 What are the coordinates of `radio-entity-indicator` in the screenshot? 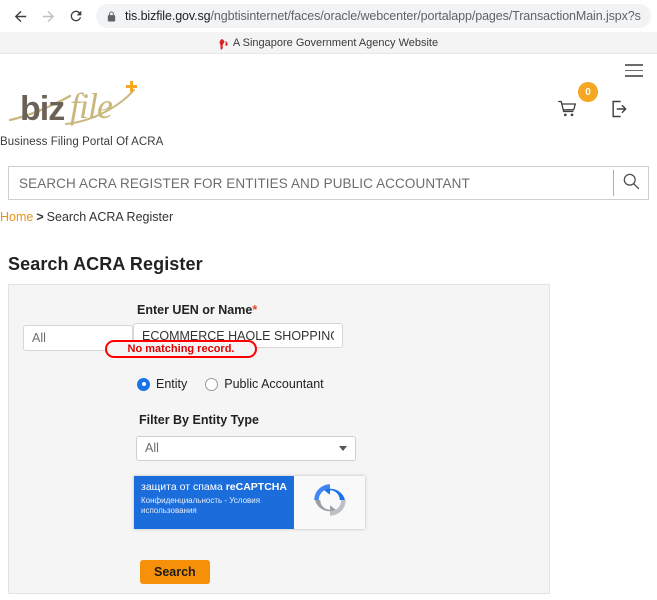 It's located at (143, 384).